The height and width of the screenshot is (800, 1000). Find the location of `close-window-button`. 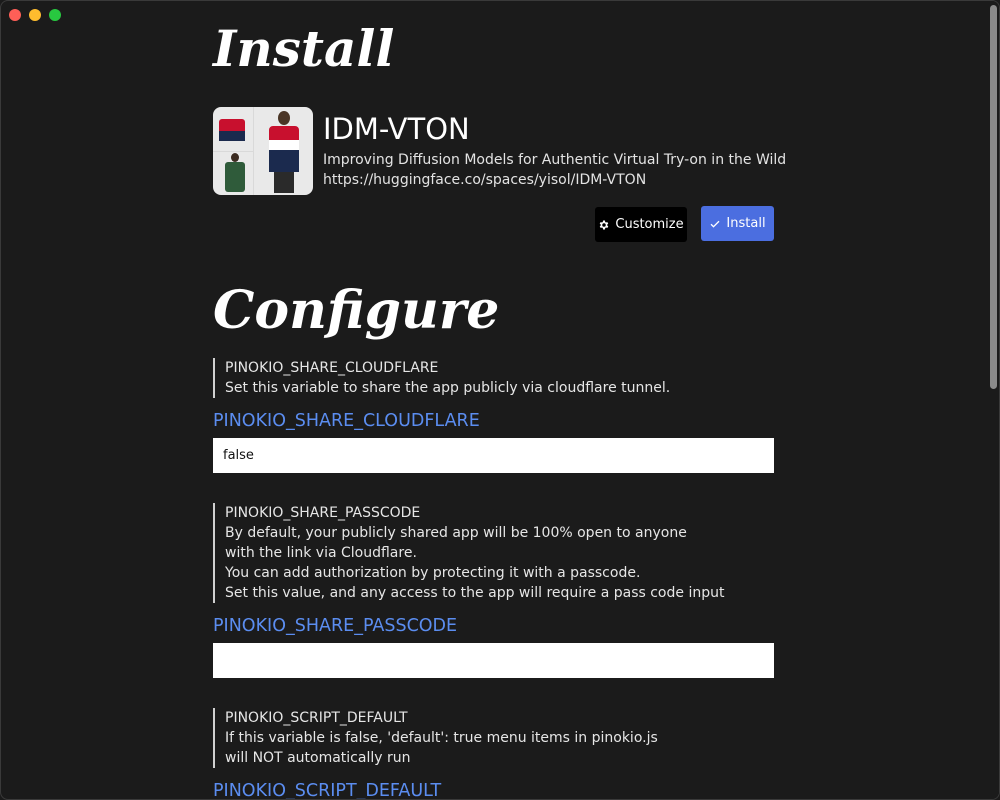

close-window-button is located at coordinates (15, 15).